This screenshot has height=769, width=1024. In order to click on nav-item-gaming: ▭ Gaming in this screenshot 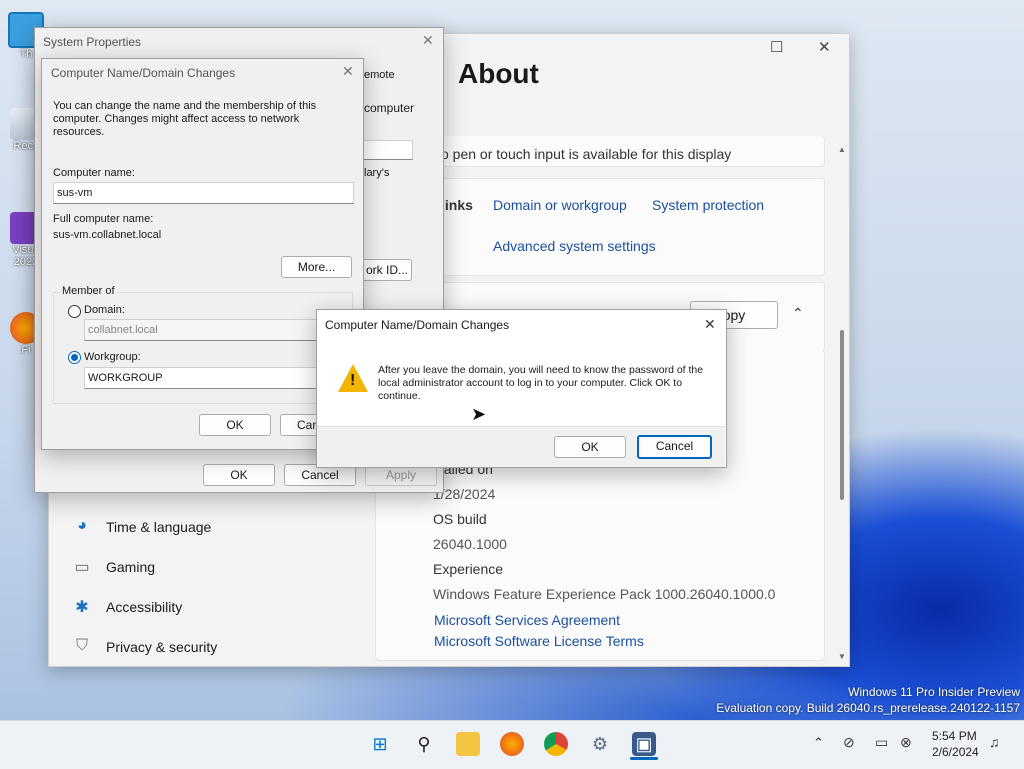, I will do `click(113, 567)`.